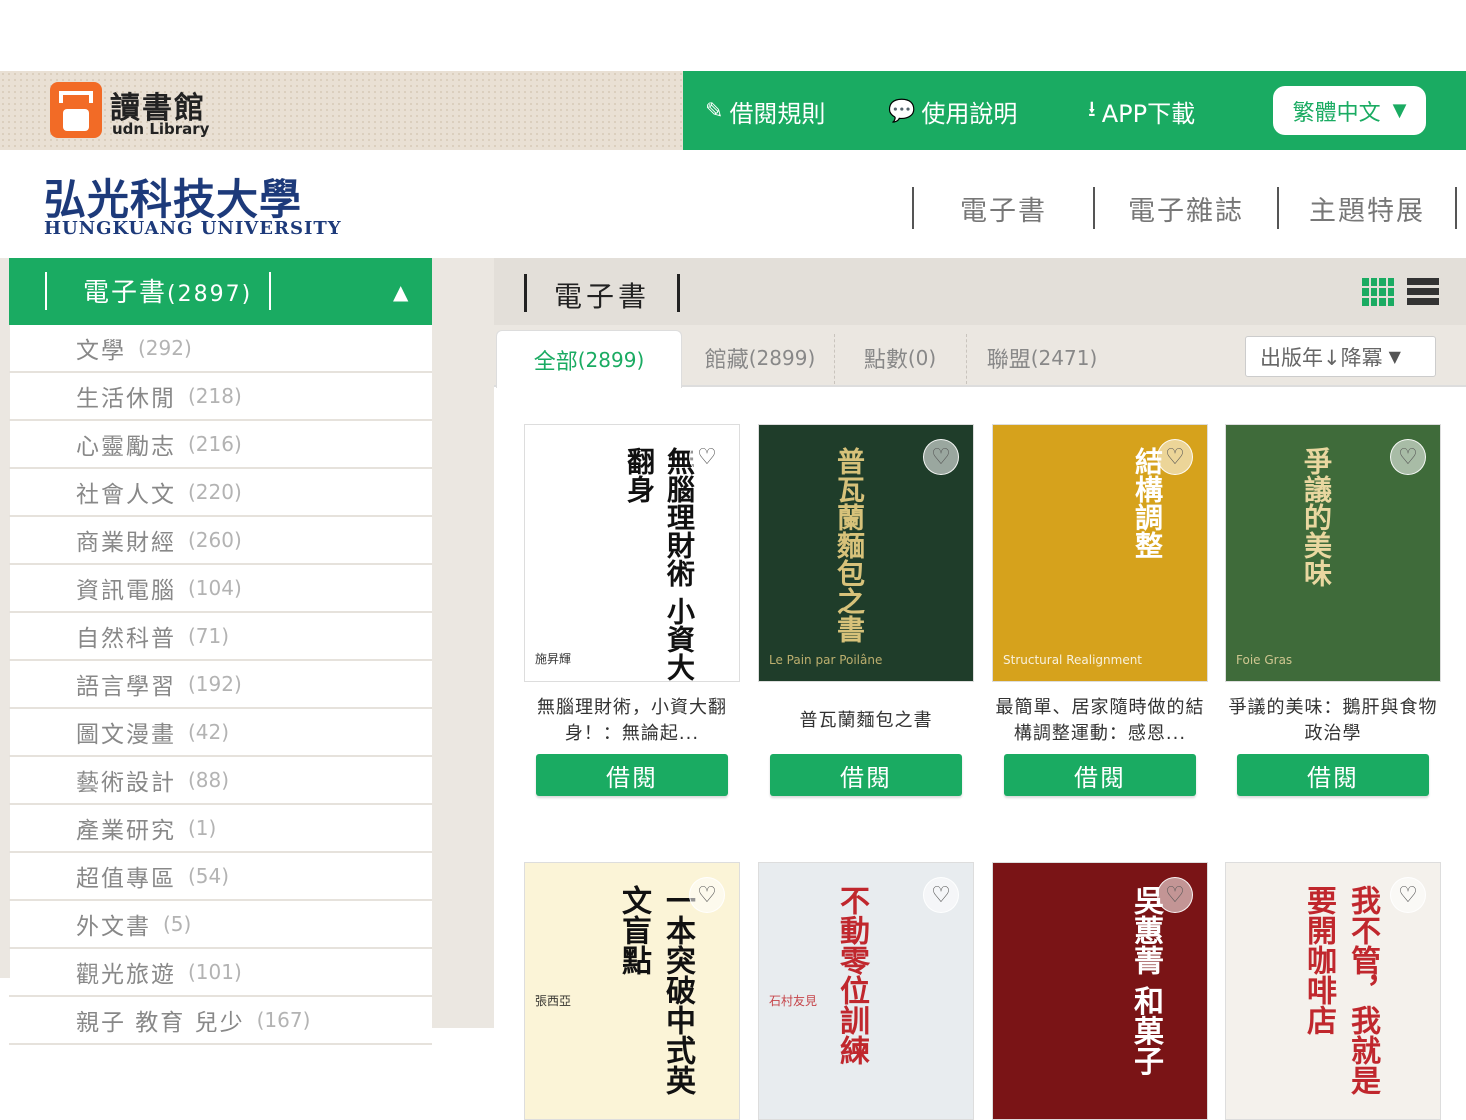  Describe the element at coordinates (777, 113) in the screenshot. I see `nav-borrow-rules-label: 借閱規則` at that location.